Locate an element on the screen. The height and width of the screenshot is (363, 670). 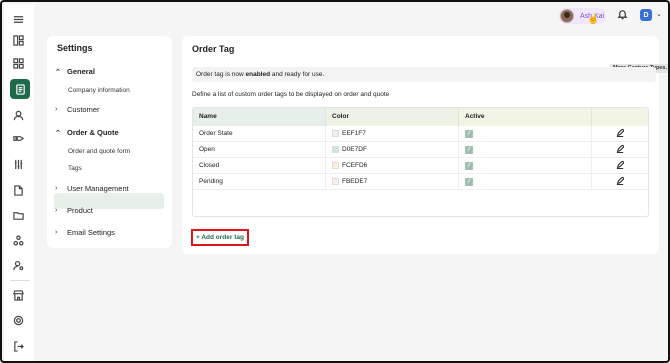
tag-name: Pending is located at coordinates (259, 181).